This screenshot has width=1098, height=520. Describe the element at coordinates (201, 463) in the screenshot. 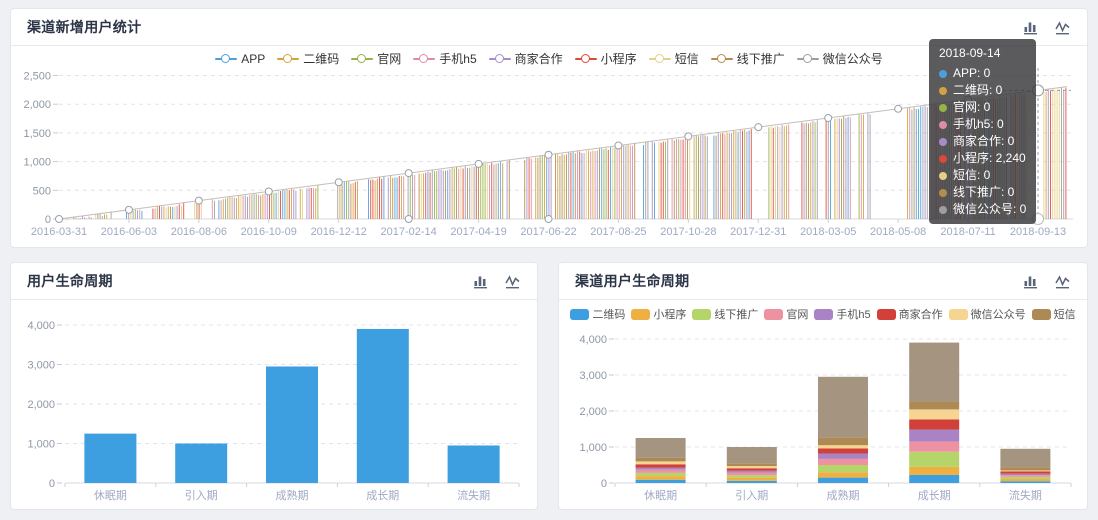

I see `bar-引入期` at that location.